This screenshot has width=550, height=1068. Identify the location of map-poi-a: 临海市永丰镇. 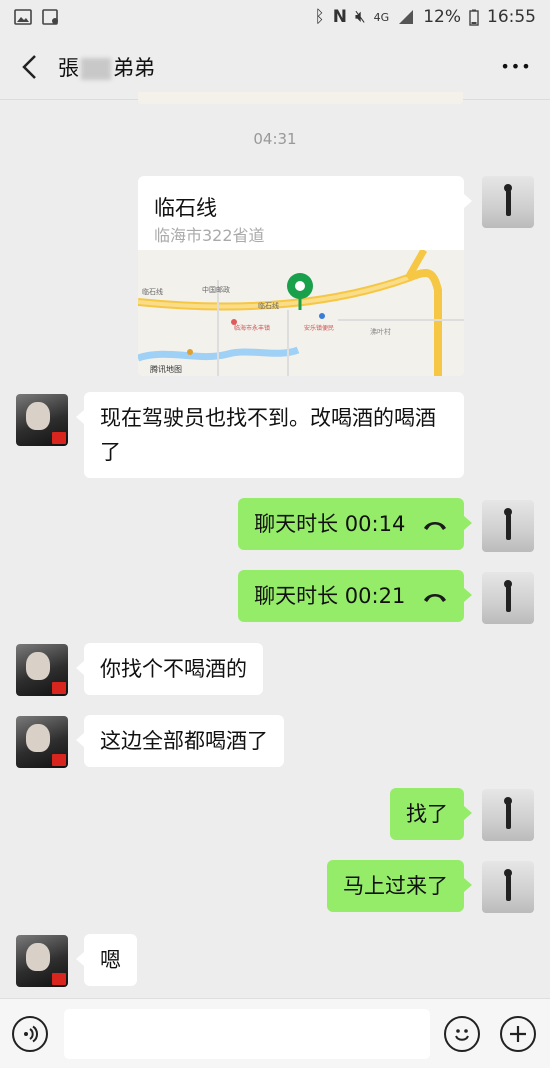
(252, 328).